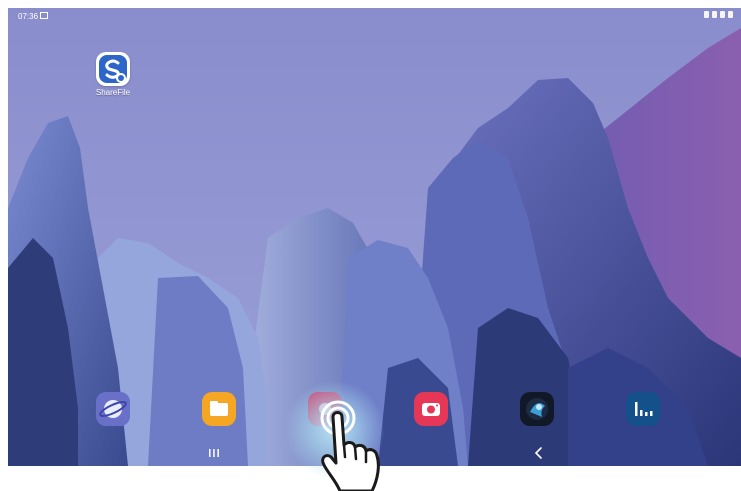 The image size is (741, 491). I want to click on internet-browser-app, so click(113, 409).